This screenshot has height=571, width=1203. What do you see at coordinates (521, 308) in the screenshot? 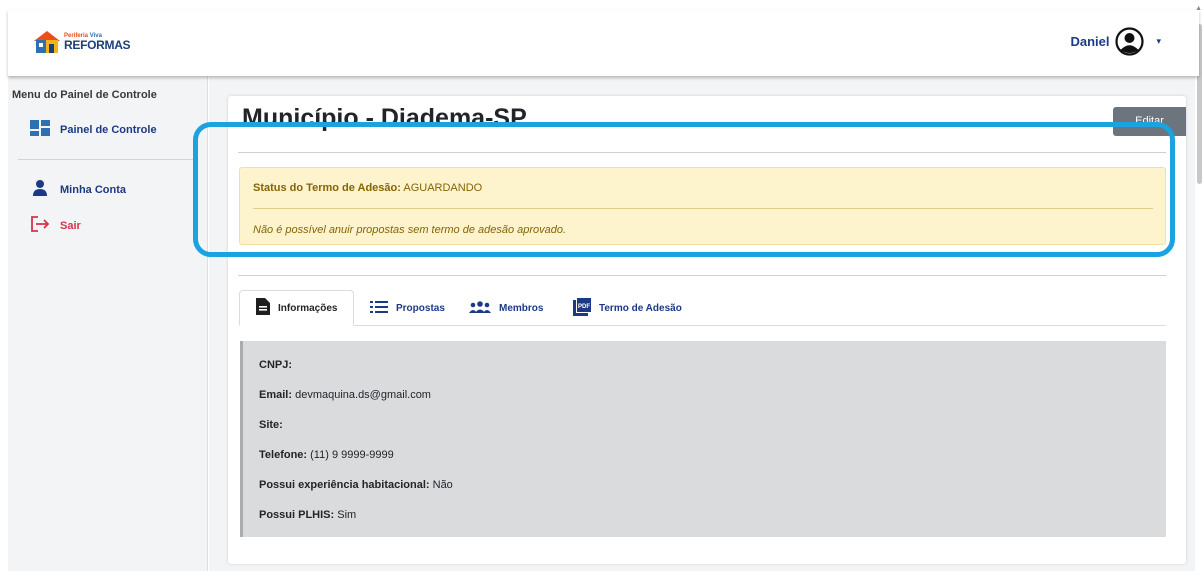
I see `tab-label: Membros` at bounding box center [521, 308].